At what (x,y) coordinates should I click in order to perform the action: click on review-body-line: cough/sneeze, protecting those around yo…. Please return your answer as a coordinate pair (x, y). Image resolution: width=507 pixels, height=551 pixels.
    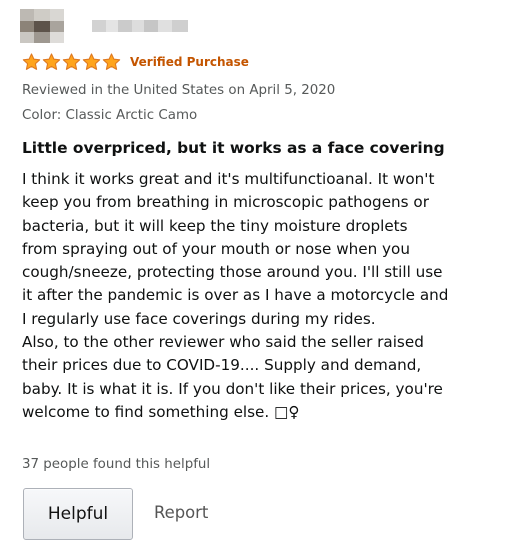
    Looking at the image, I should click on (232, 272).